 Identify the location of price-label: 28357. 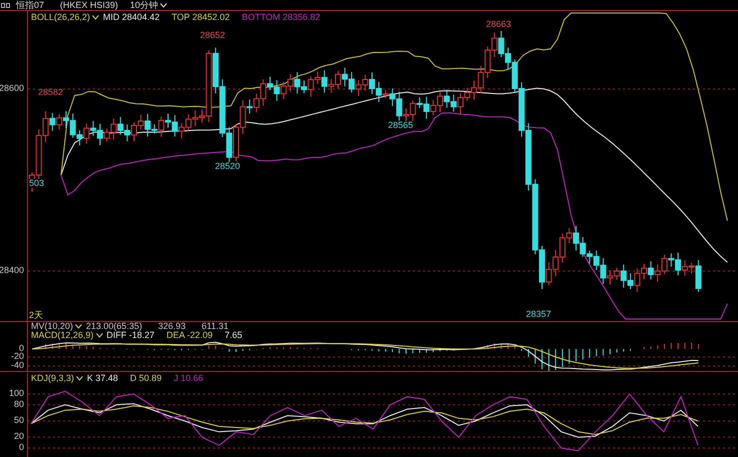
(539, 314).